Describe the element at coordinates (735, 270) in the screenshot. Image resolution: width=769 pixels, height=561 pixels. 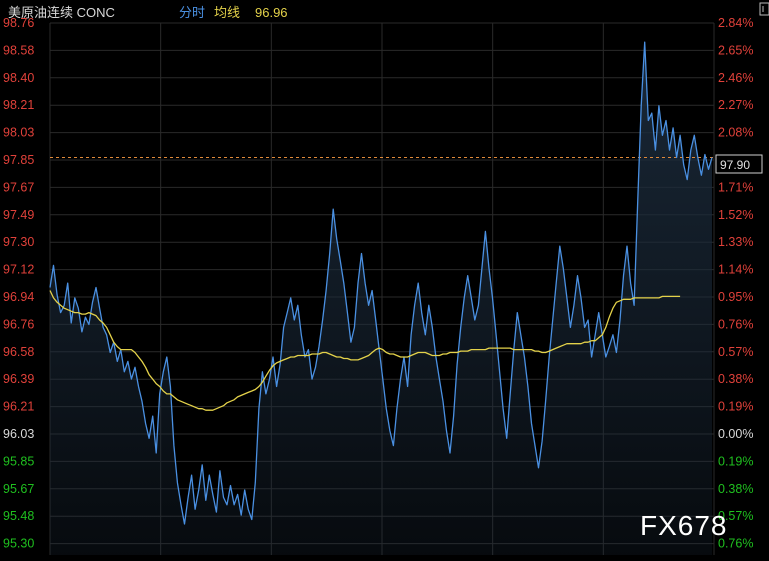
I see `right-tick-label: 1.14%` at that location.